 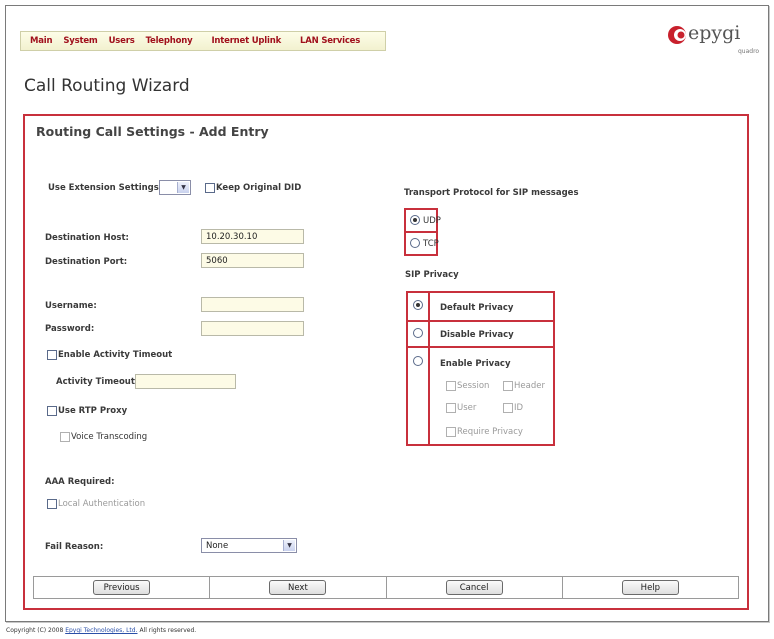 What do you see at coordinates (415, 243) in the screenshot?
I see `tcp-radio` at bounding box center [415, 243].